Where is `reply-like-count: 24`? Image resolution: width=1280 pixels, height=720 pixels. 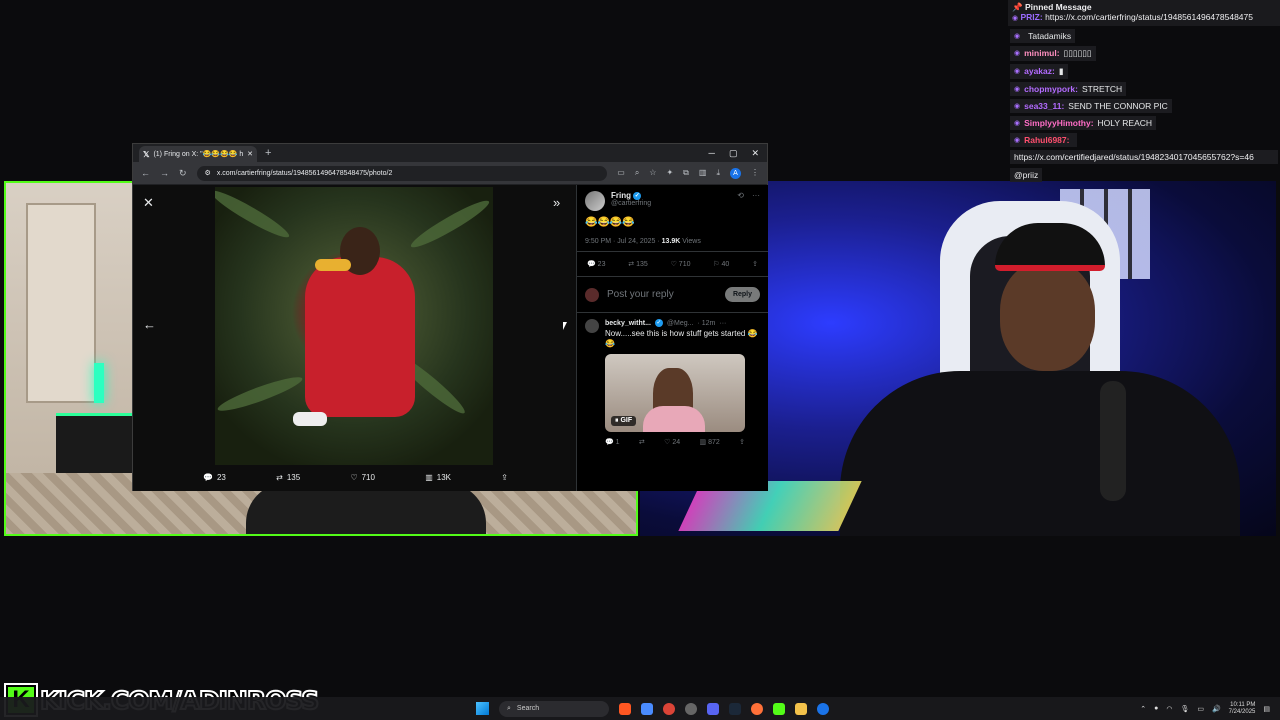 reply-like-count: 24 is located at coordinates (676, 442).